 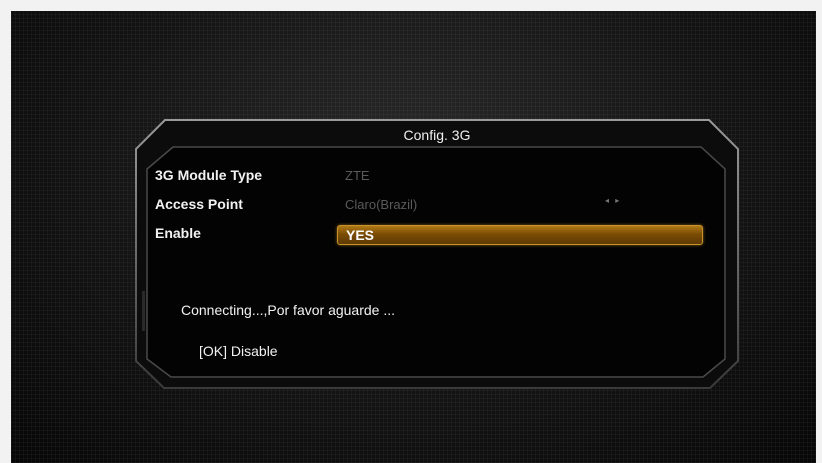 What do you see at coordinates (360, 235) in the screenshot?
I see `enable-value: YES` at bounding box center [360, 235].